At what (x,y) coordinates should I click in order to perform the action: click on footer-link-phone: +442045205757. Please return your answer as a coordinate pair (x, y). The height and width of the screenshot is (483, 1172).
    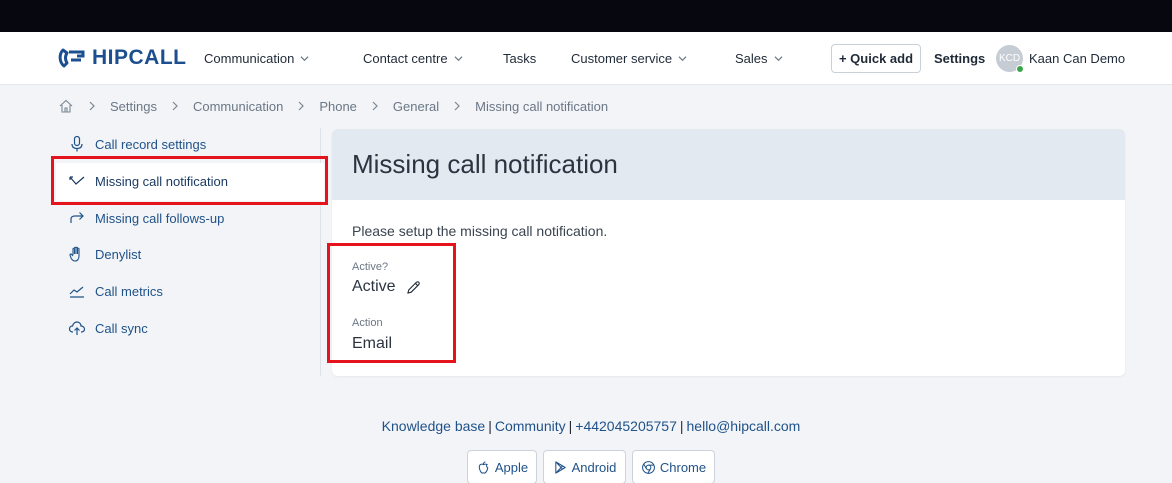
    Looking at the image, I should click on (626, 426).